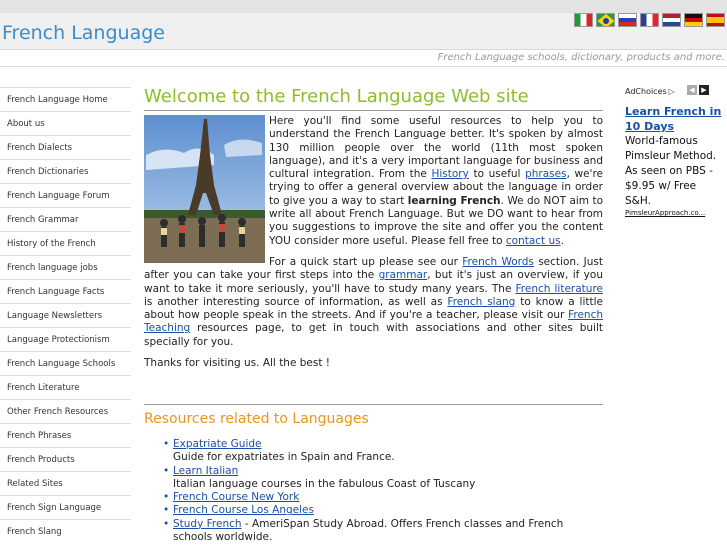  What do you see at coordinates (366, 261) in the screenshot?
I see `intro-p2-text: For a quick start up please see our` at bounding box center [366, 261].